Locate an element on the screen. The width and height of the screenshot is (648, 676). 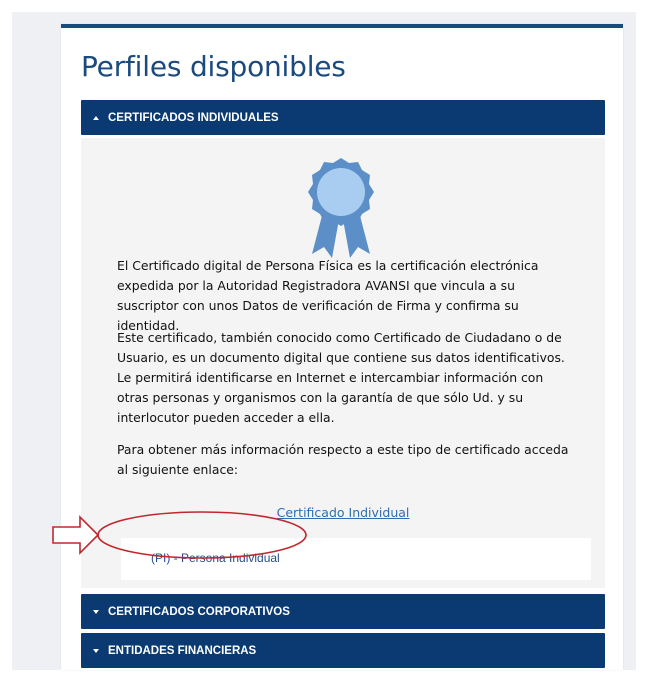
profile-option-row: (PI) - Persona Individual is located at coordinates (356, 559).